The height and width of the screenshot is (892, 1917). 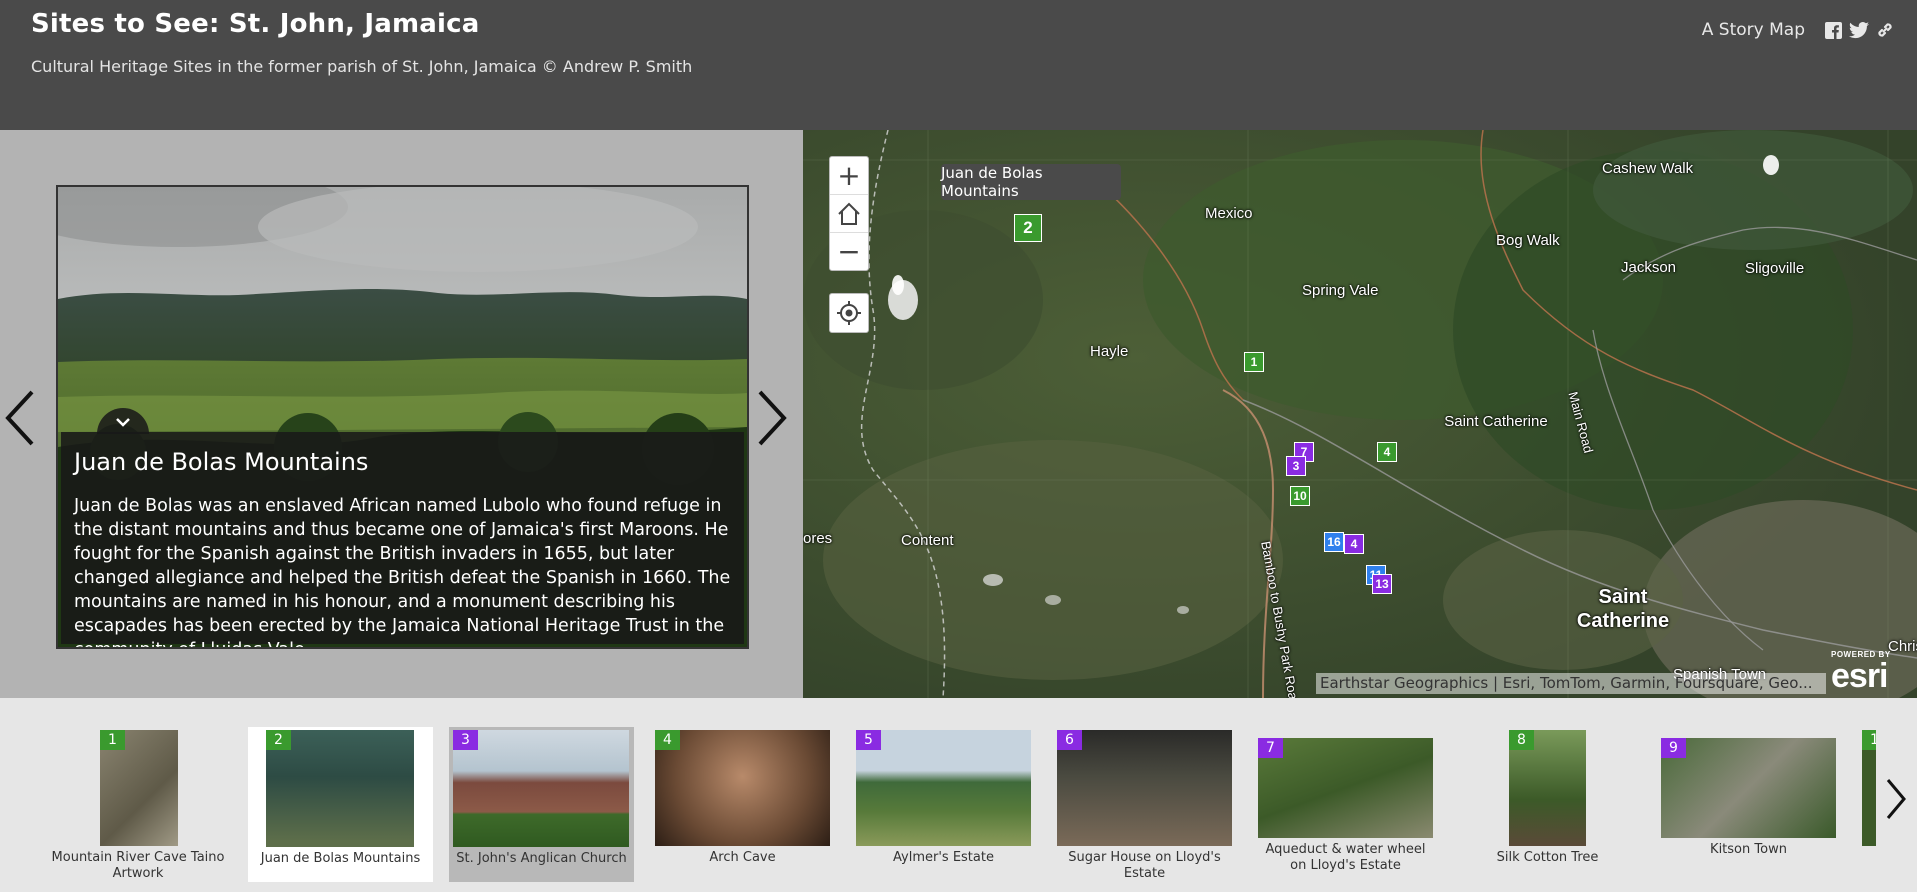 I want to click on carousel-item-1: 1 Mountain River Cave Taino Artwork, so click(x=138, y=804).